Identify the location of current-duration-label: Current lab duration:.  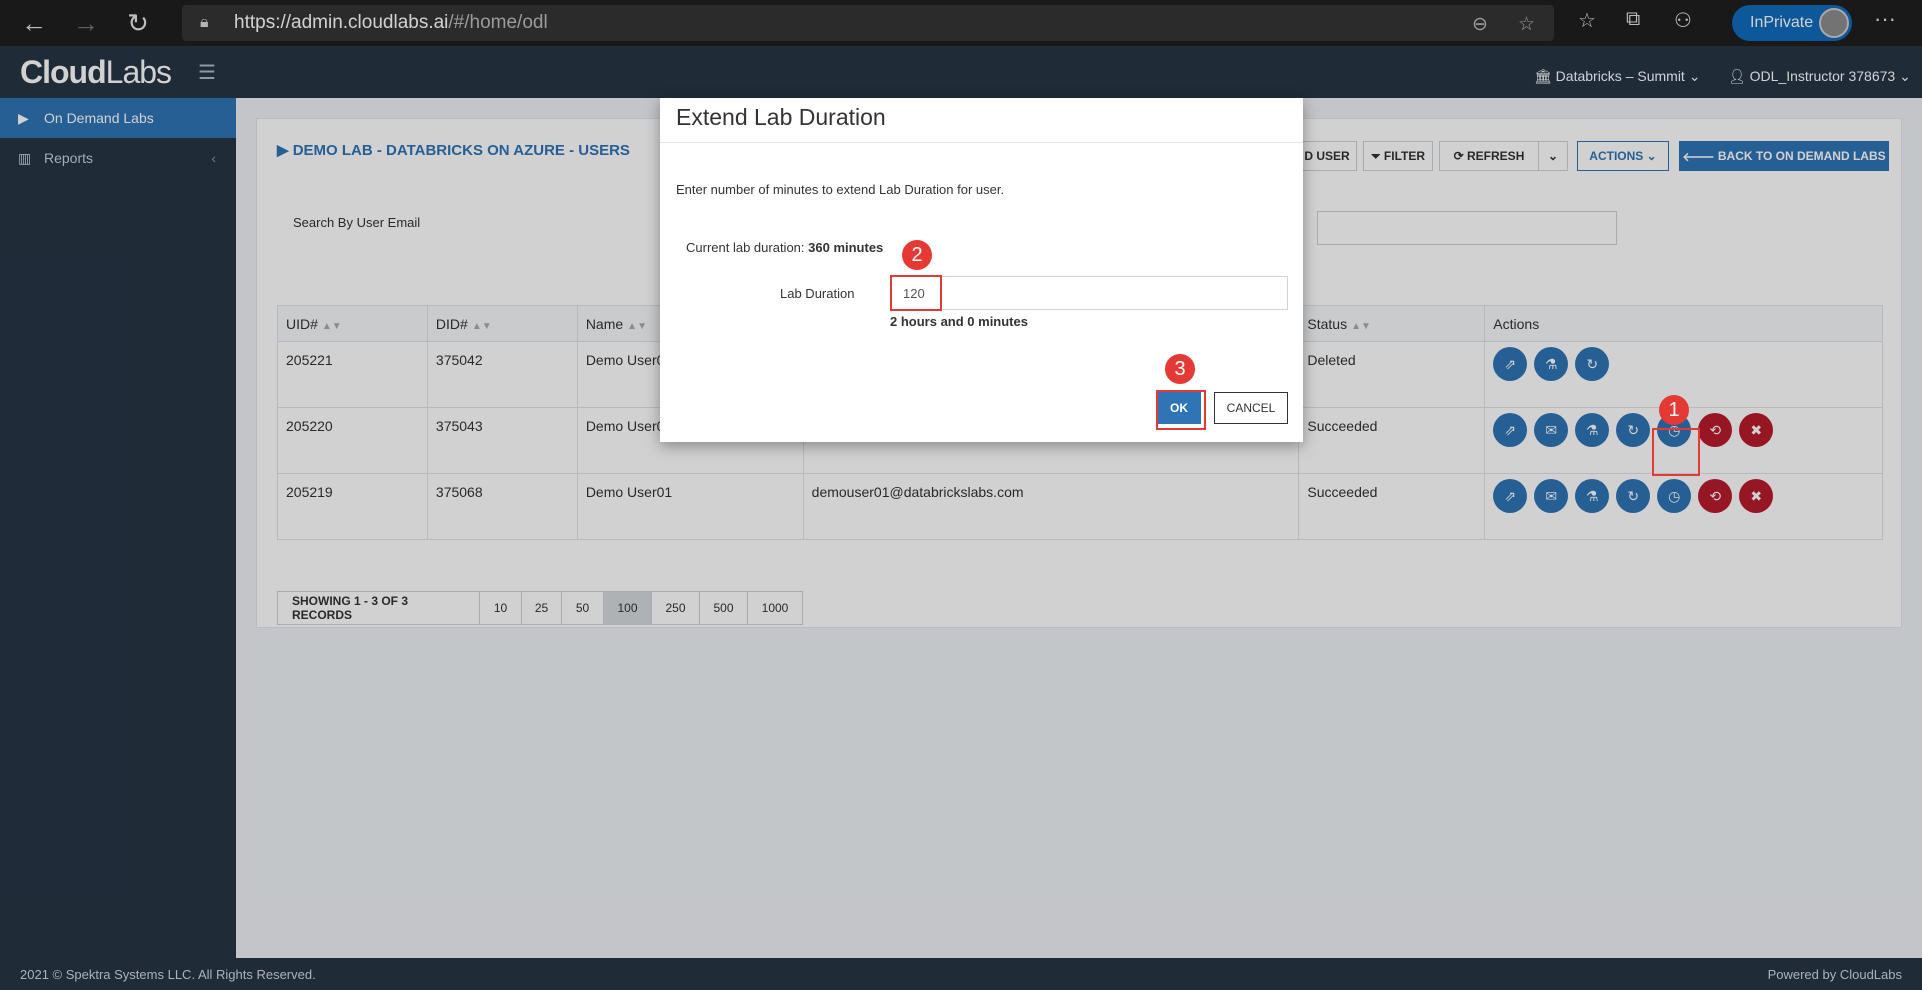
(745, 247).